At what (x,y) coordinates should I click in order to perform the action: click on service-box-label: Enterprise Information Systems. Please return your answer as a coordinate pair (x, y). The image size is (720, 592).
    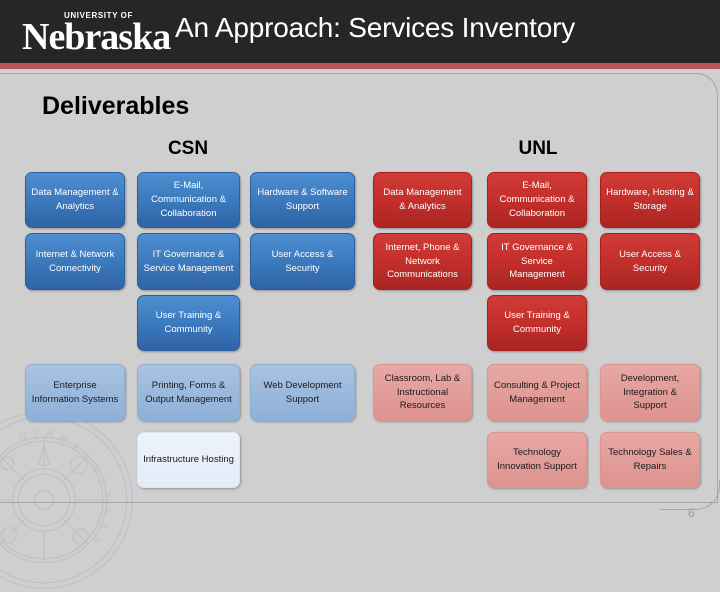
    Looking at the image, I should click on (75, 392).